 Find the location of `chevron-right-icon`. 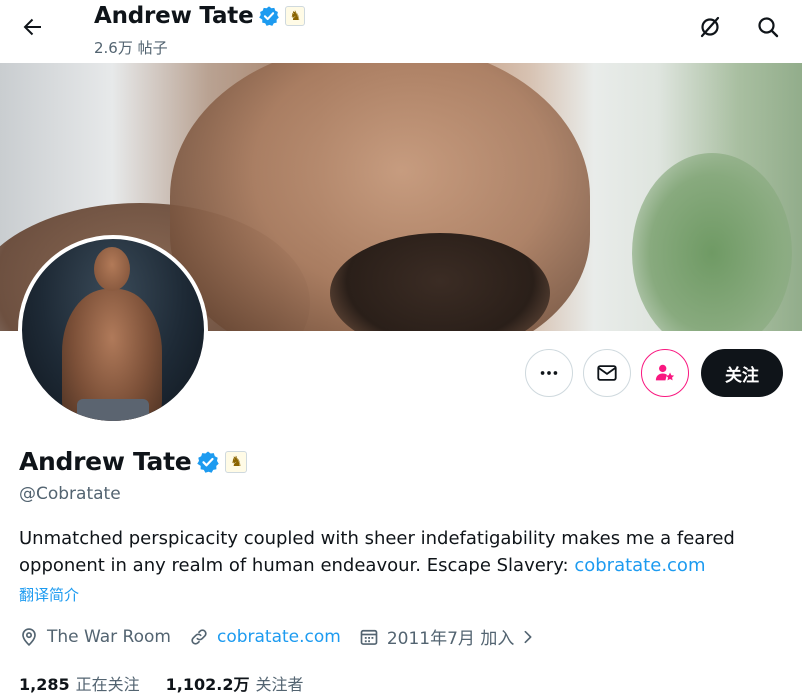

chevron-right-icon is located at coordinates (528, 636).